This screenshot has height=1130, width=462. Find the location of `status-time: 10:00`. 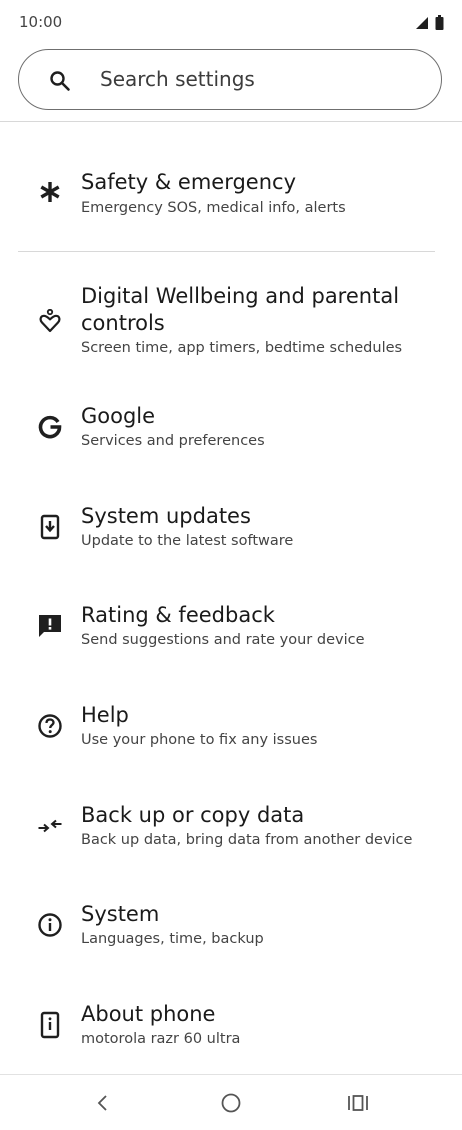

status-time: 10:00 is located at coordinates (41, 22).